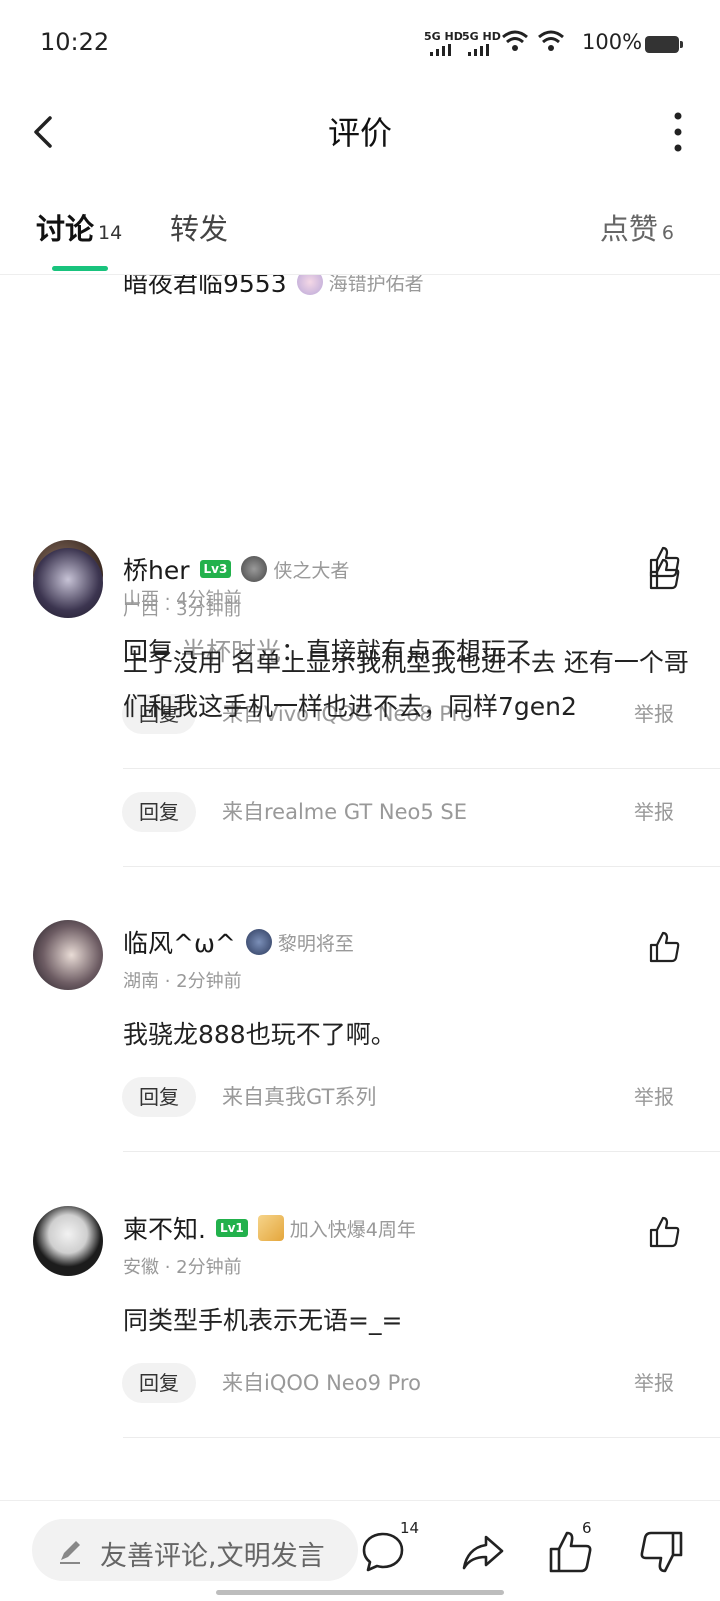 This screenshot has height=1601, width=720. I want to click on tab-likes: 点赞 6, so click(637, 227).